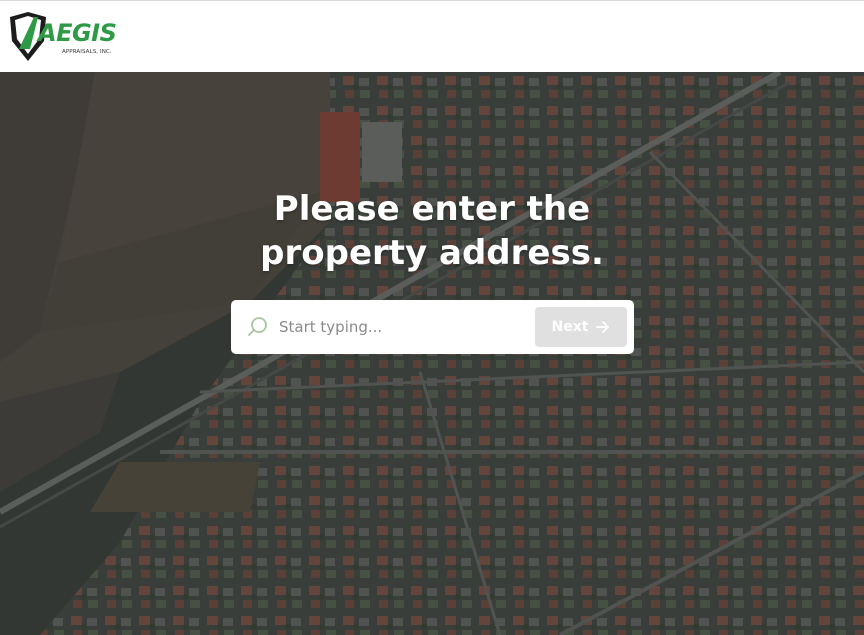 This screenshot has height=635, width=864. I want to click on next-button-label: Next, so click(570, 327).